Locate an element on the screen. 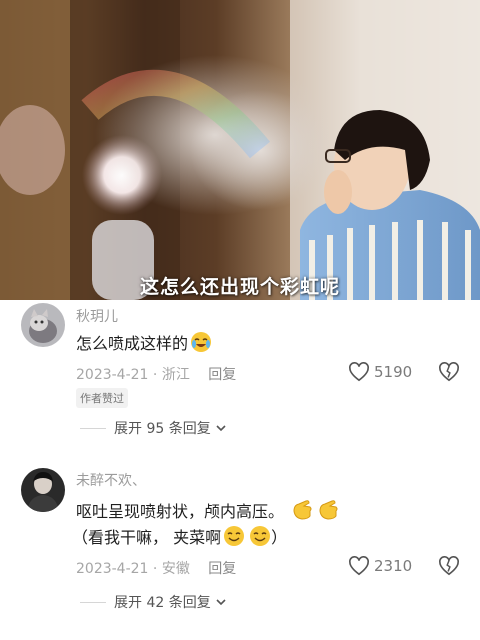 Image resolution: width=480 pixels, height=640 pixels. like-count: 2310 is located at coordinates (393, 566).